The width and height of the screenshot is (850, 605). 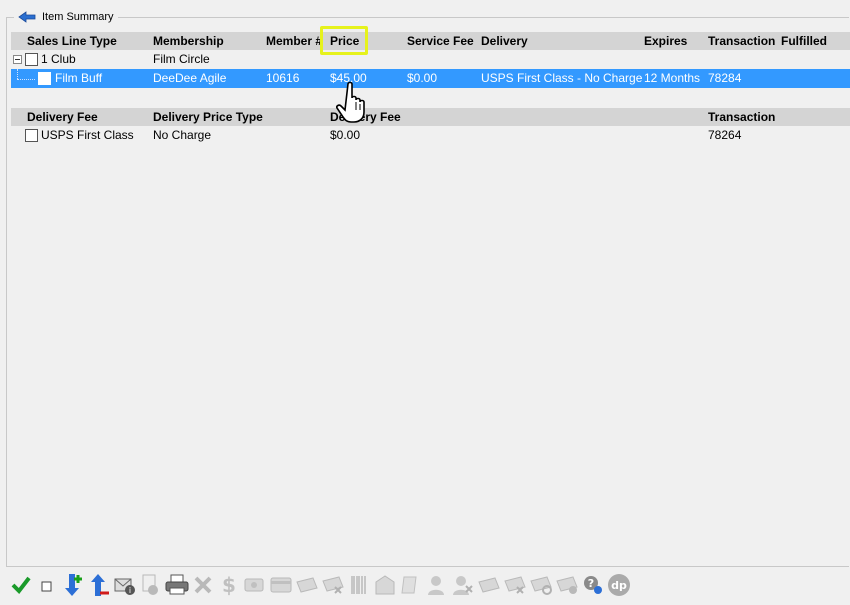 I want to click on help-icon: ?, so click(x=593, y=585).